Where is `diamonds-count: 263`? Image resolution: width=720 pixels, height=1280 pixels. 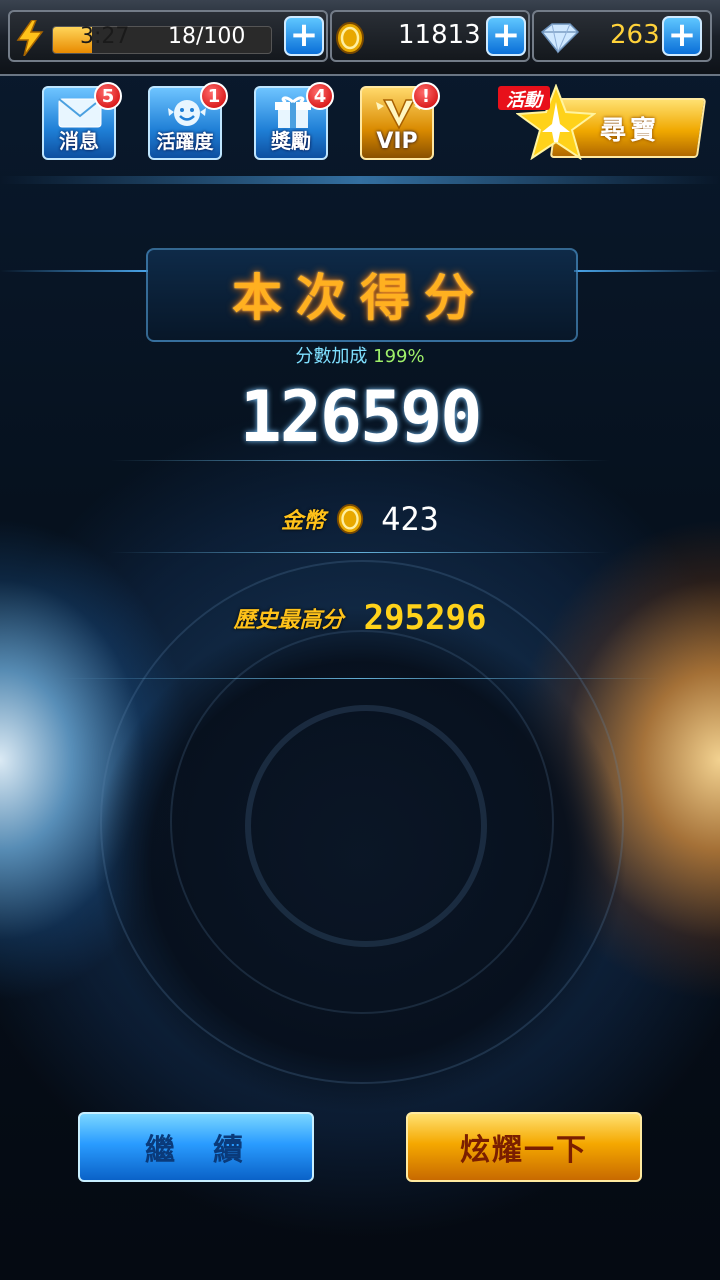 diamonds-count: 263 is located at coordinates (635, 35).